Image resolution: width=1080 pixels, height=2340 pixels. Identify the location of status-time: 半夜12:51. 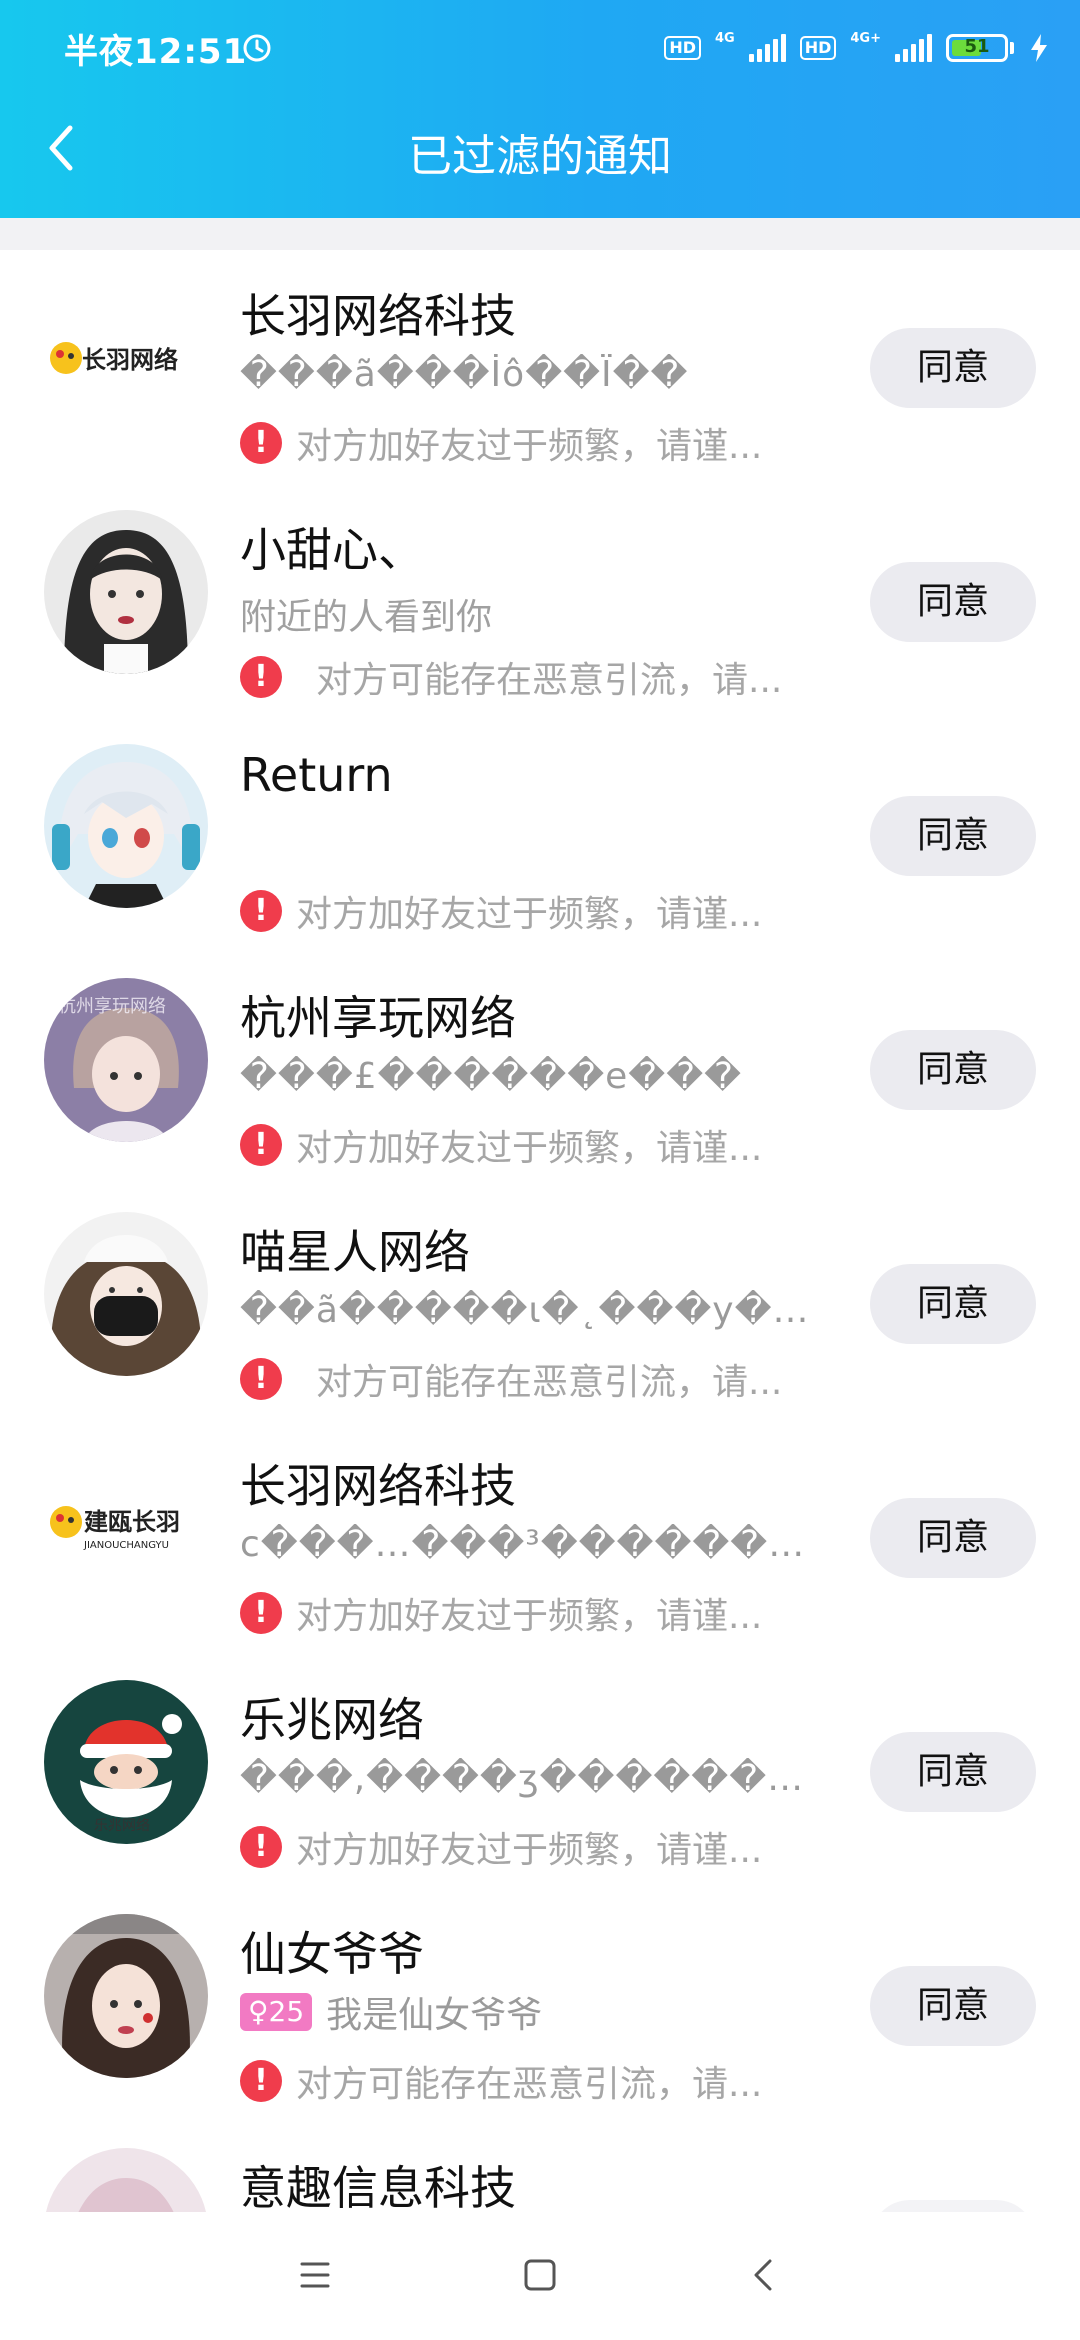
(156, 52).